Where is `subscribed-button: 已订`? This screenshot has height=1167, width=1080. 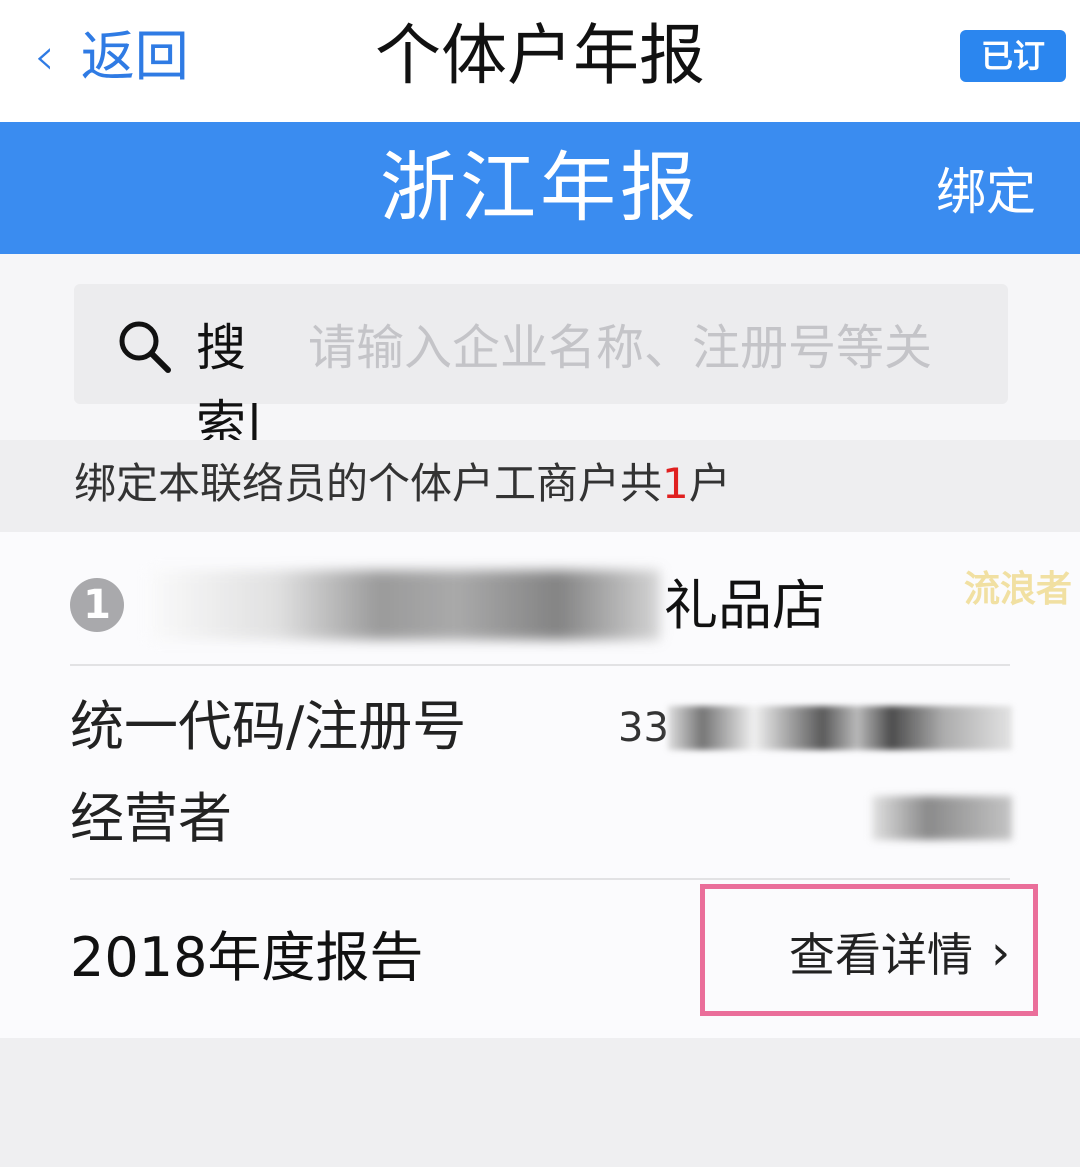 subscribed-button: 已订 is located at coordinates (1013, 56).